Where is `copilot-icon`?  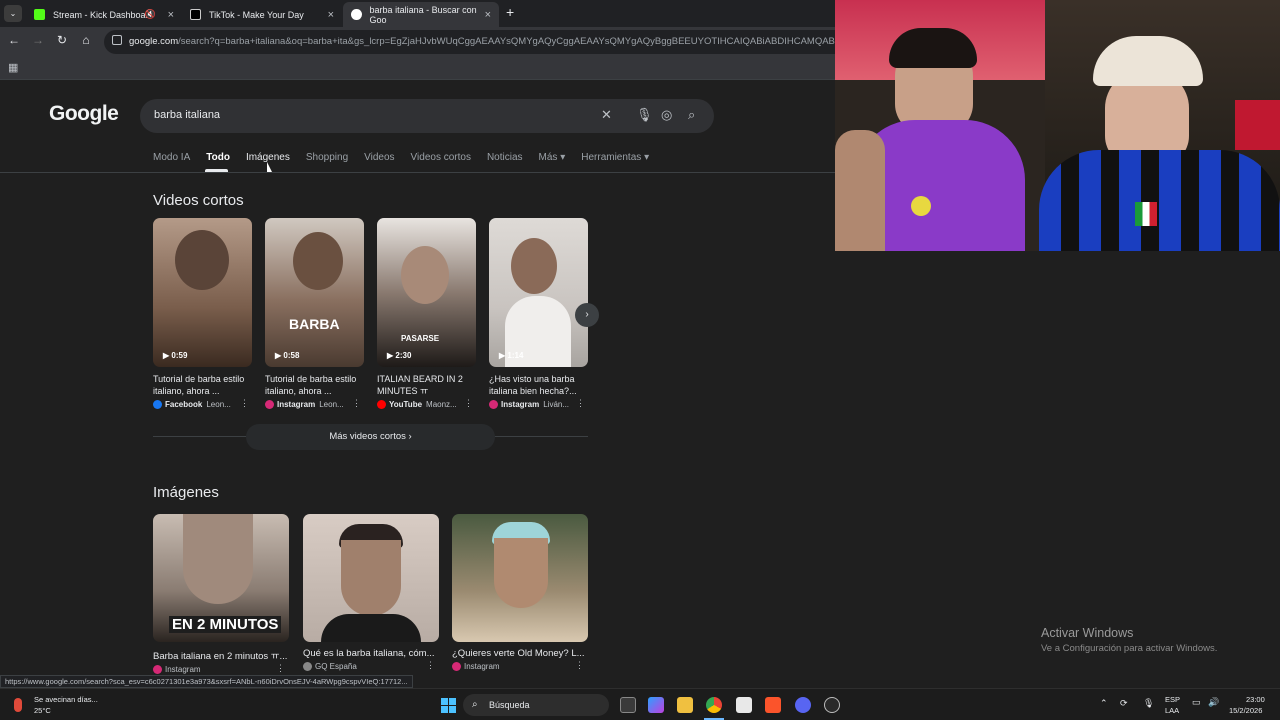 copilot-icon is located at coordinates (656, 705).